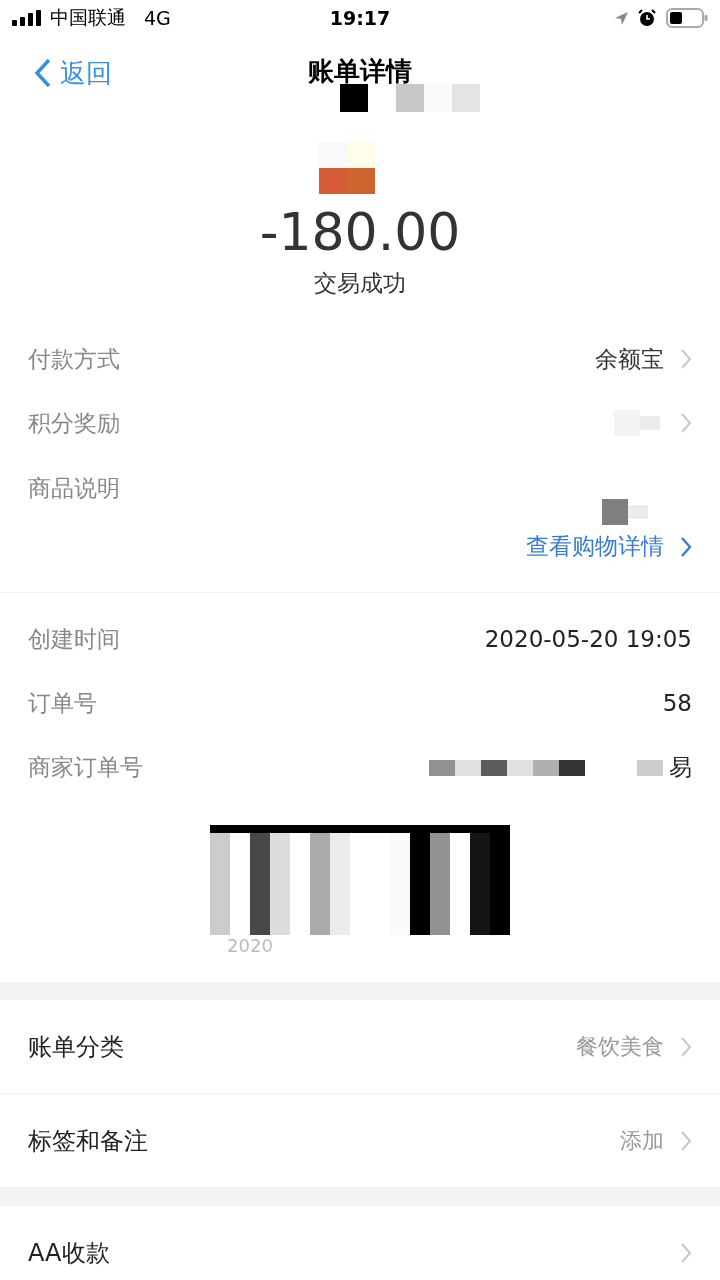 The height and width of the screenshot is (1280, 720). What do you see at coordinates (74, 639) in the screenshot?
I see `field-label: 创建时间` at bounding box center [74, 639].